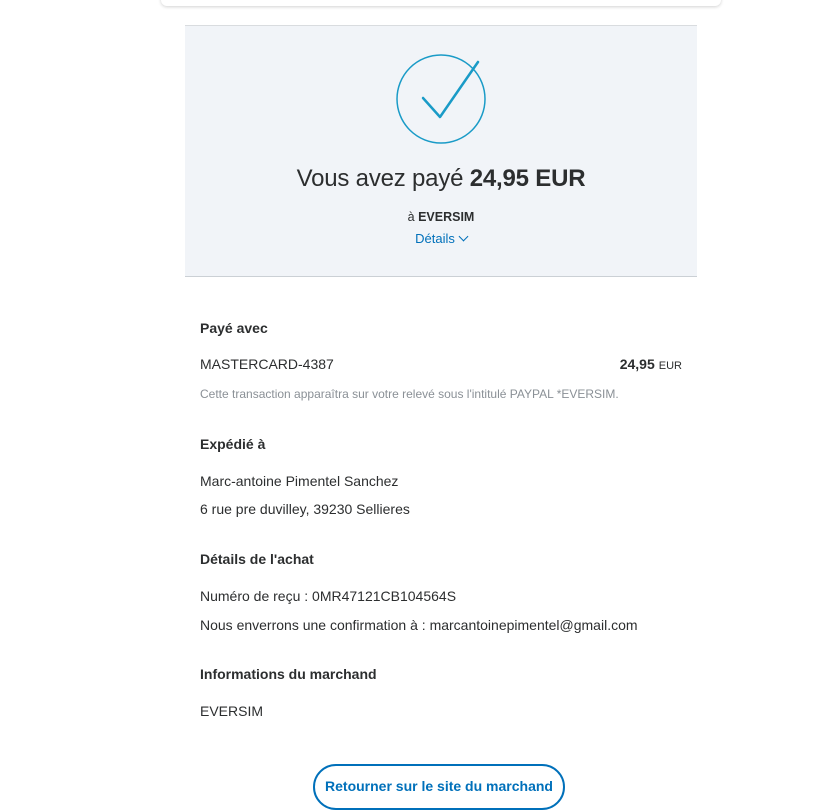  What do you see at coordinates (435, 238) in the screenshot?
I see `details-label: Détails` at bounding box center [435, 238].